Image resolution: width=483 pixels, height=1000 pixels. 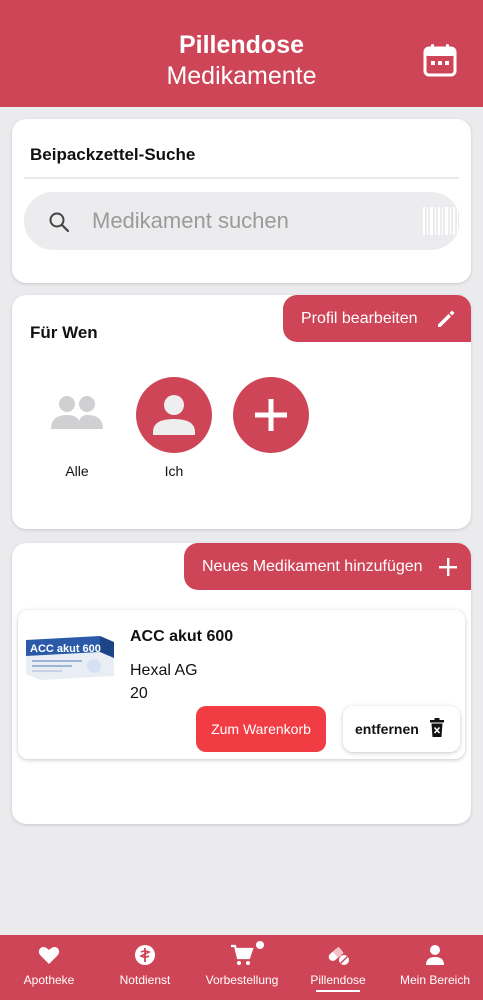 What do you see at coordinates (440, 60) in the screenshot?
I see `calendar-icon` at bounding box center [440, 60].